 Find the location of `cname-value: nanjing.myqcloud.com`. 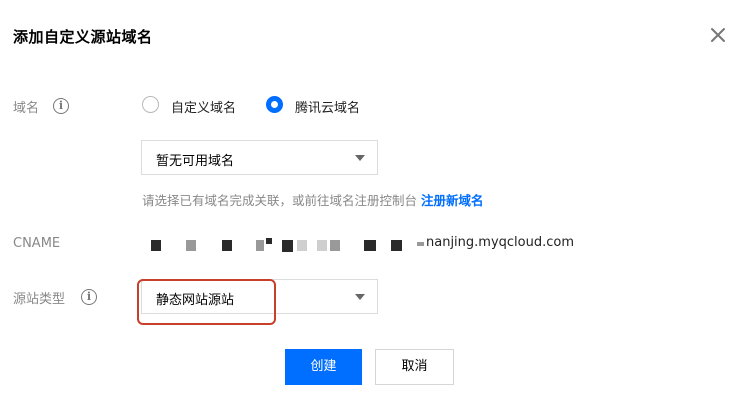

cname-value: nanjing.myqcloud.com is located at coordinates (500, 242).